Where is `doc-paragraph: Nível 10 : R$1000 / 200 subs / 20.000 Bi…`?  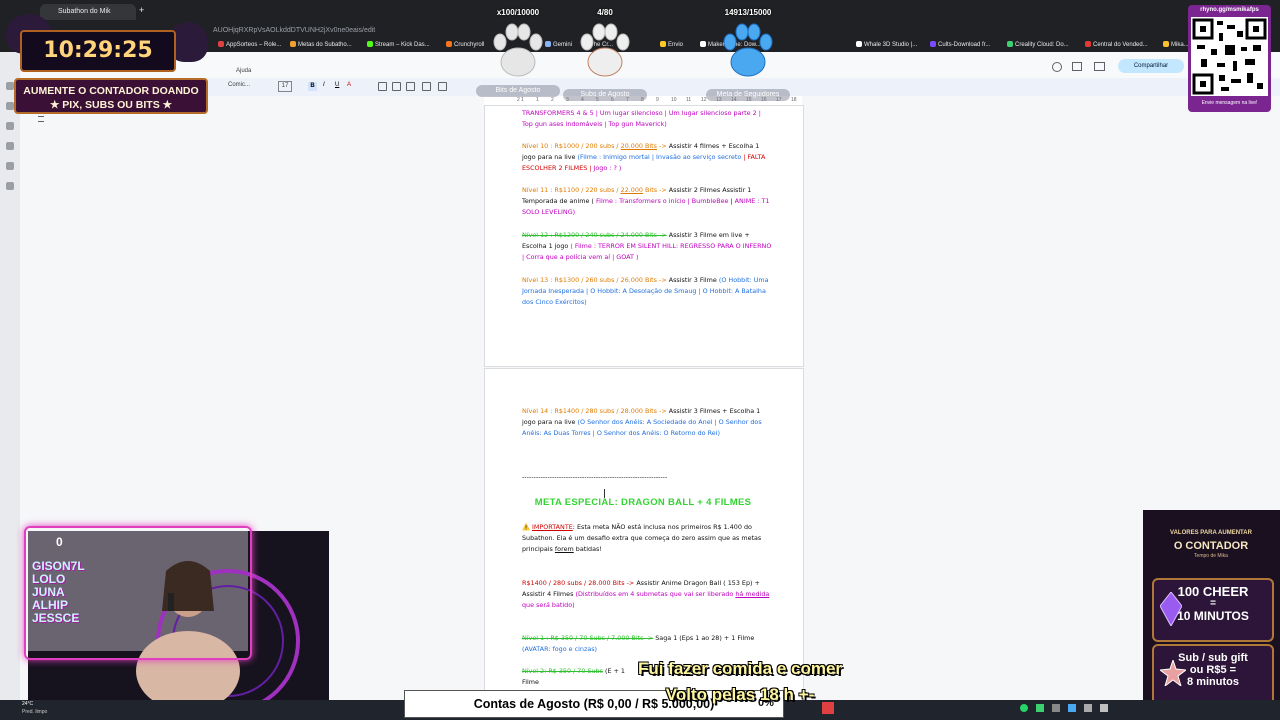
doc-paragraph: Nível 10 : R$1000 / 200 subs / 20.000 Bi… is located at coordinates (647, 158).